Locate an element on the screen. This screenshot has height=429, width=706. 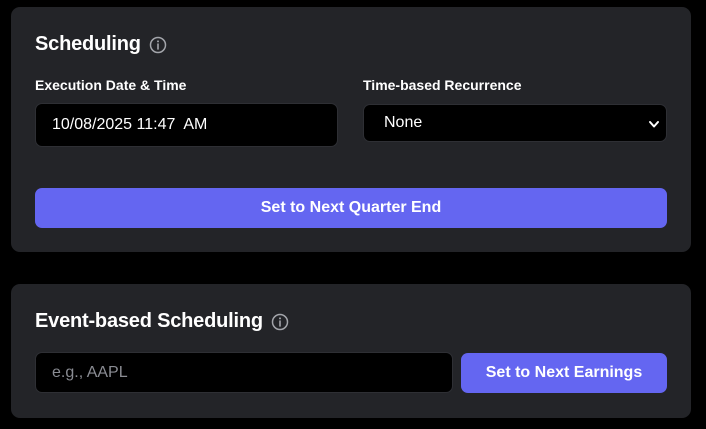
execution-datetime-input: 10/08/2025 11:47 AM is located at coordinates (186, 125).